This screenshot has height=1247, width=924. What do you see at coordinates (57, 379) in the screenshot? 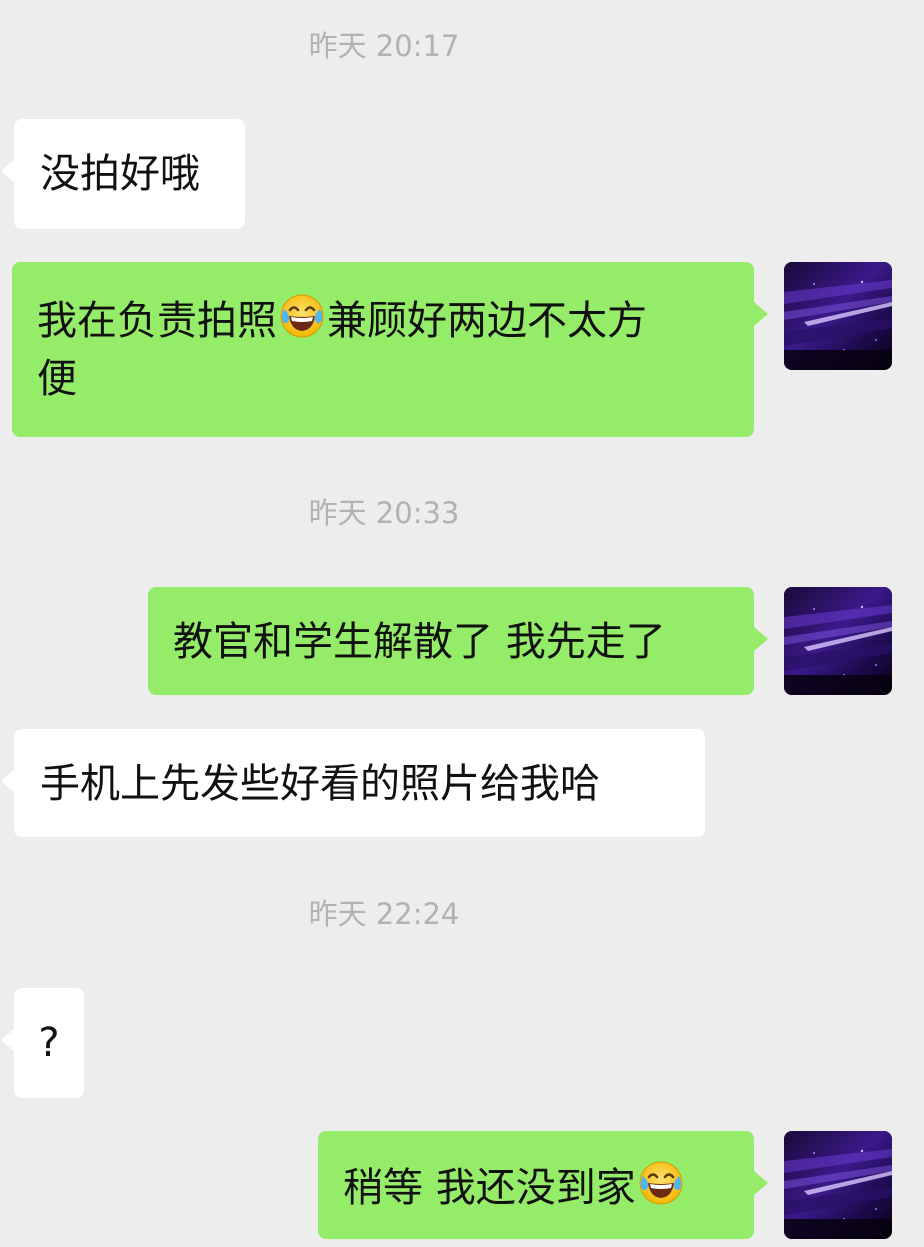
I see `message-text: 便` at bounding box center [57, 379].